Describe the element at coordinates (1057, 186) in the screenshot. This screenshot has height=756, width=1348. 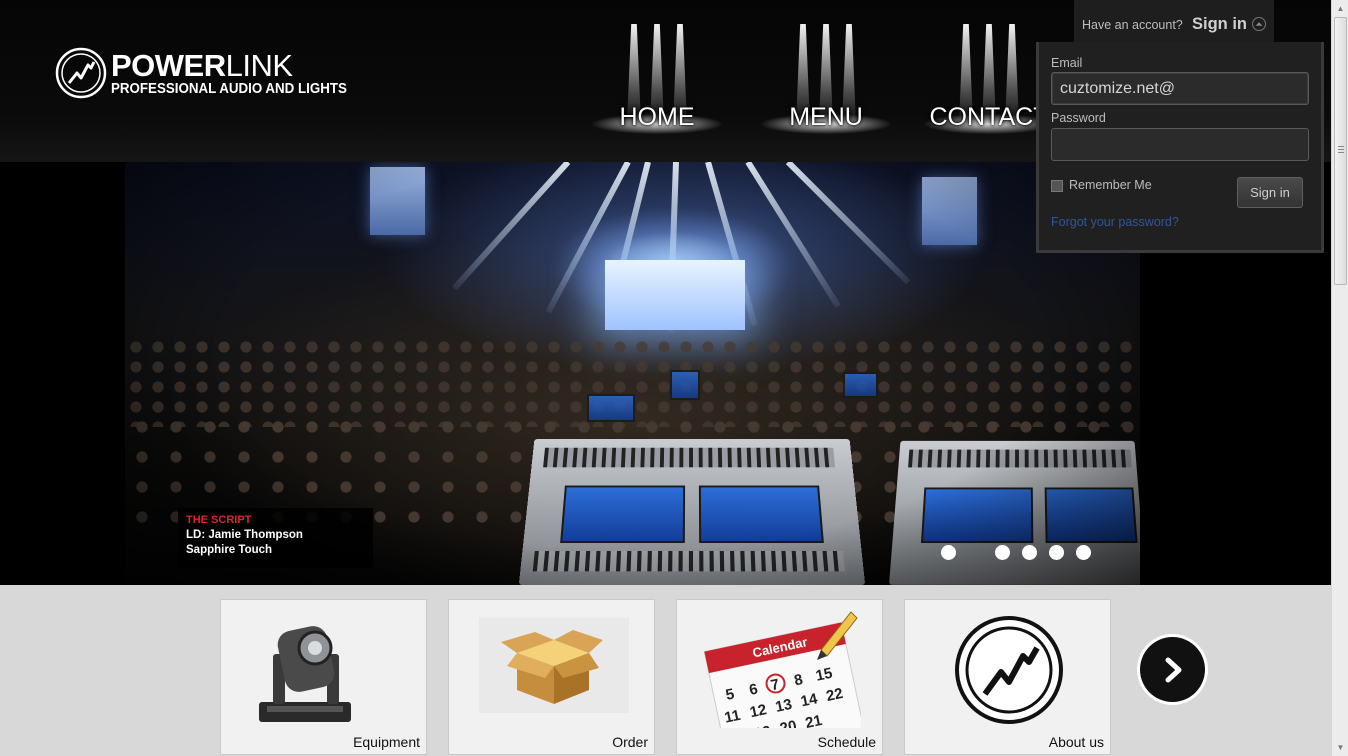
I see `remember-me-checkbox` at that location.